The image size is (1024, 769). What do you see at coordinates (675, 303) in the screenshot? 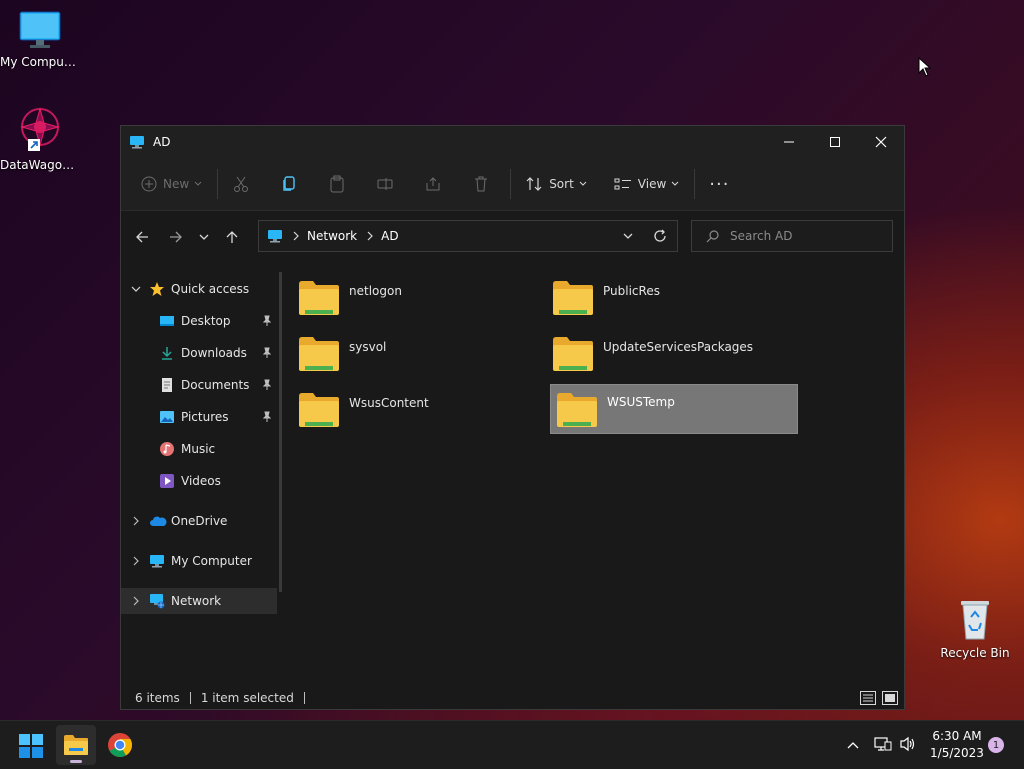
I see `folder-item-publicres: PublicRes` at bounding box center [675, 303].